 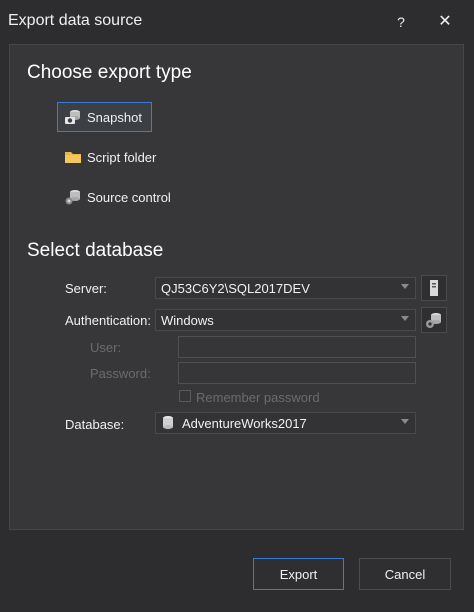 I want to click on close-button: ✕, so click(x=445, y=22).